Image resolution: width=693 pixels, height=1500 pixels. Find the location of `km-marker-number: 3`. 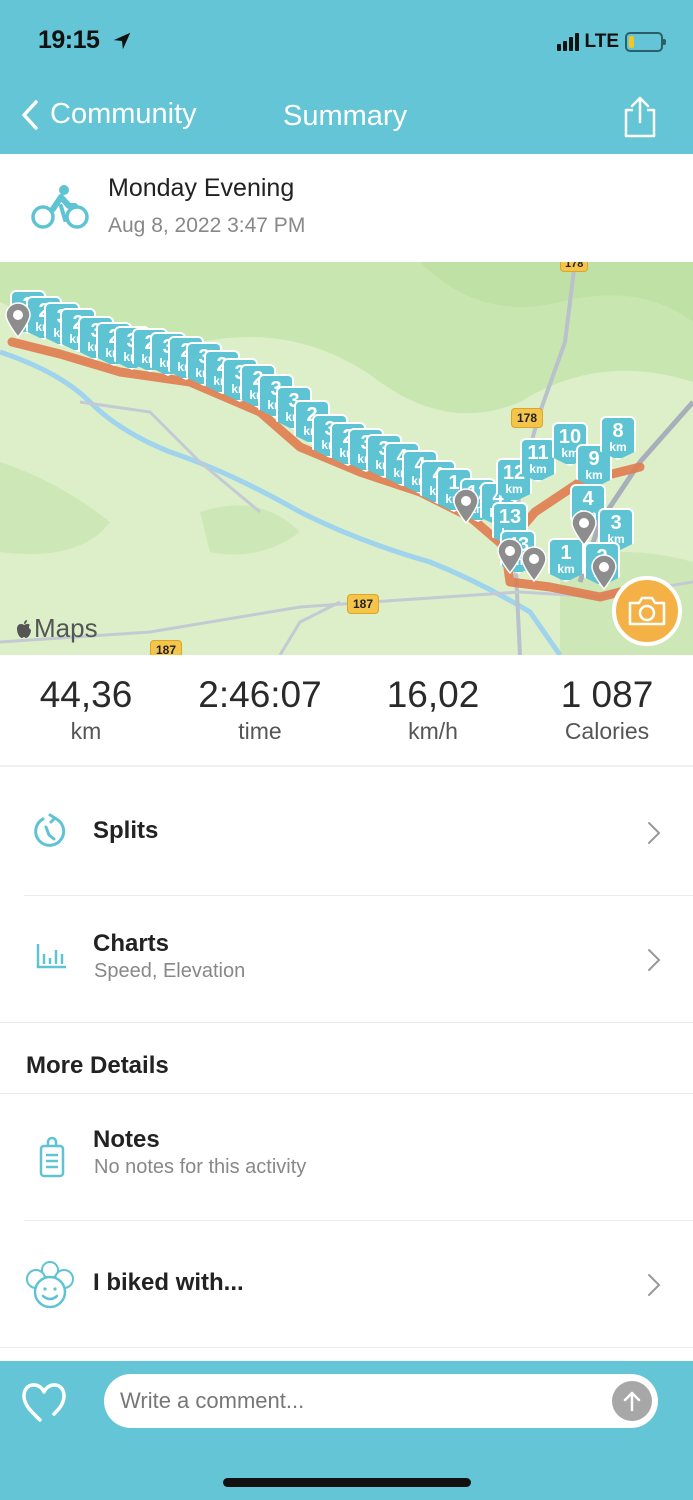

km-marker-number: 3 is located at coordinates (616, 523).